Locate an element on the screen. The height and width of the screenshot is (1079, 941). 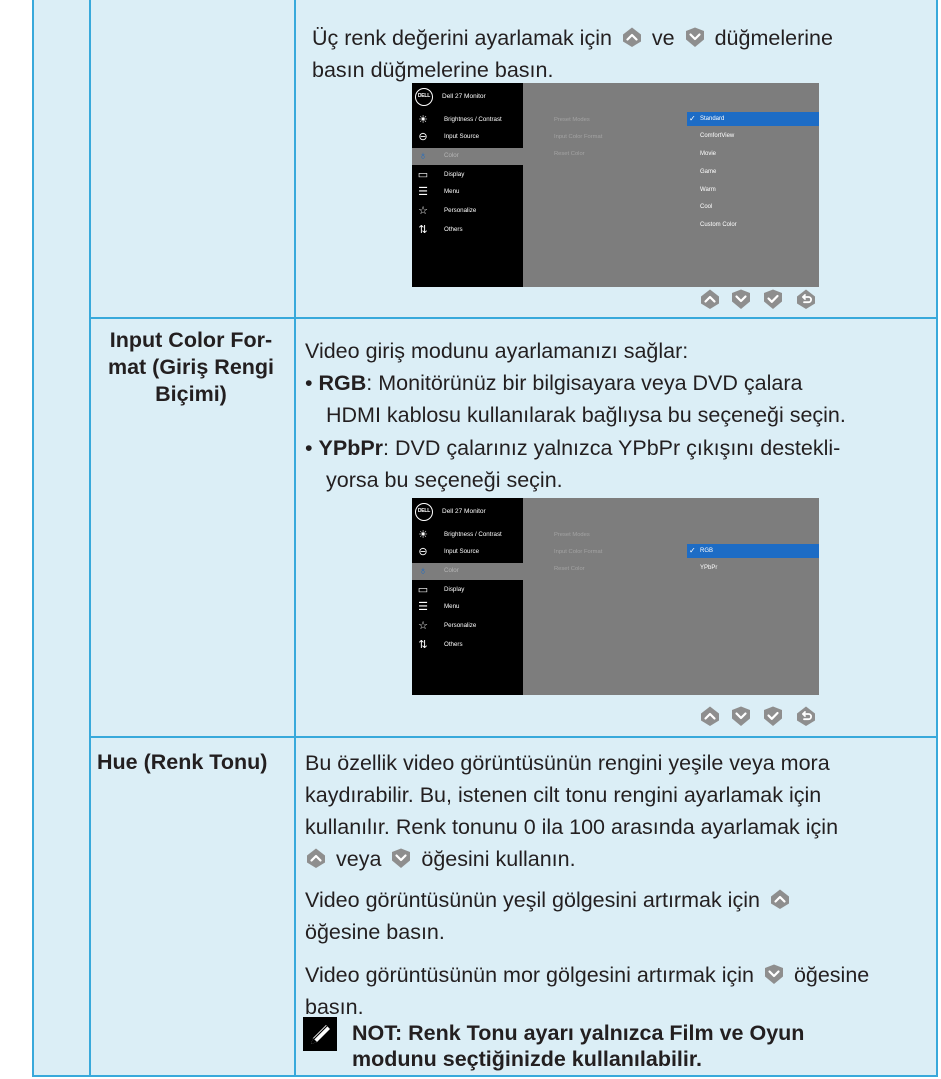
hue-green-line2: öğesine basın. is located at coordinates (375, 932).